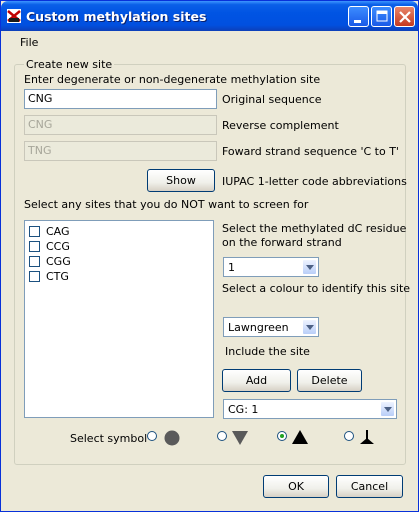 The height and width of the screenshot is (512, 419). I want to click on list-item: CGG, so click(50, 262).